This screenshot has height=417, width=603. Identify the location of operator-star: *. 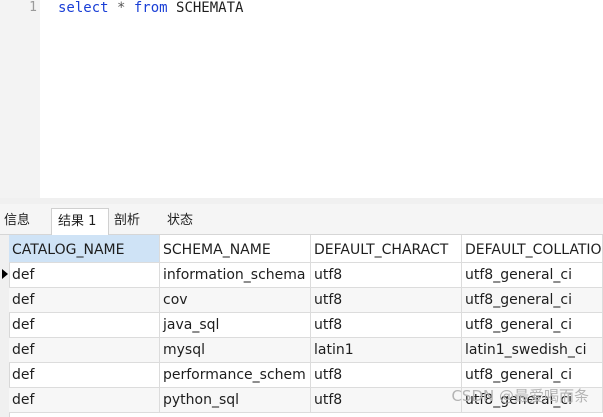
(121, 8).